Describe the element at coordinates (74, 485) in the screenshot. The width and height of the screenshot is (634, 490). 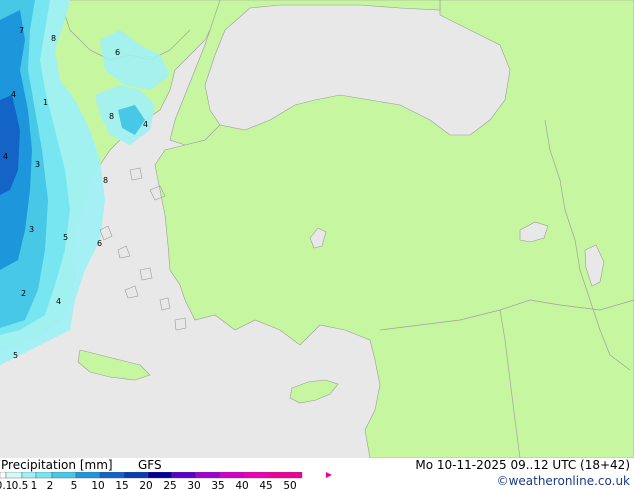
I see `scale-tick-label: 5` at that location.